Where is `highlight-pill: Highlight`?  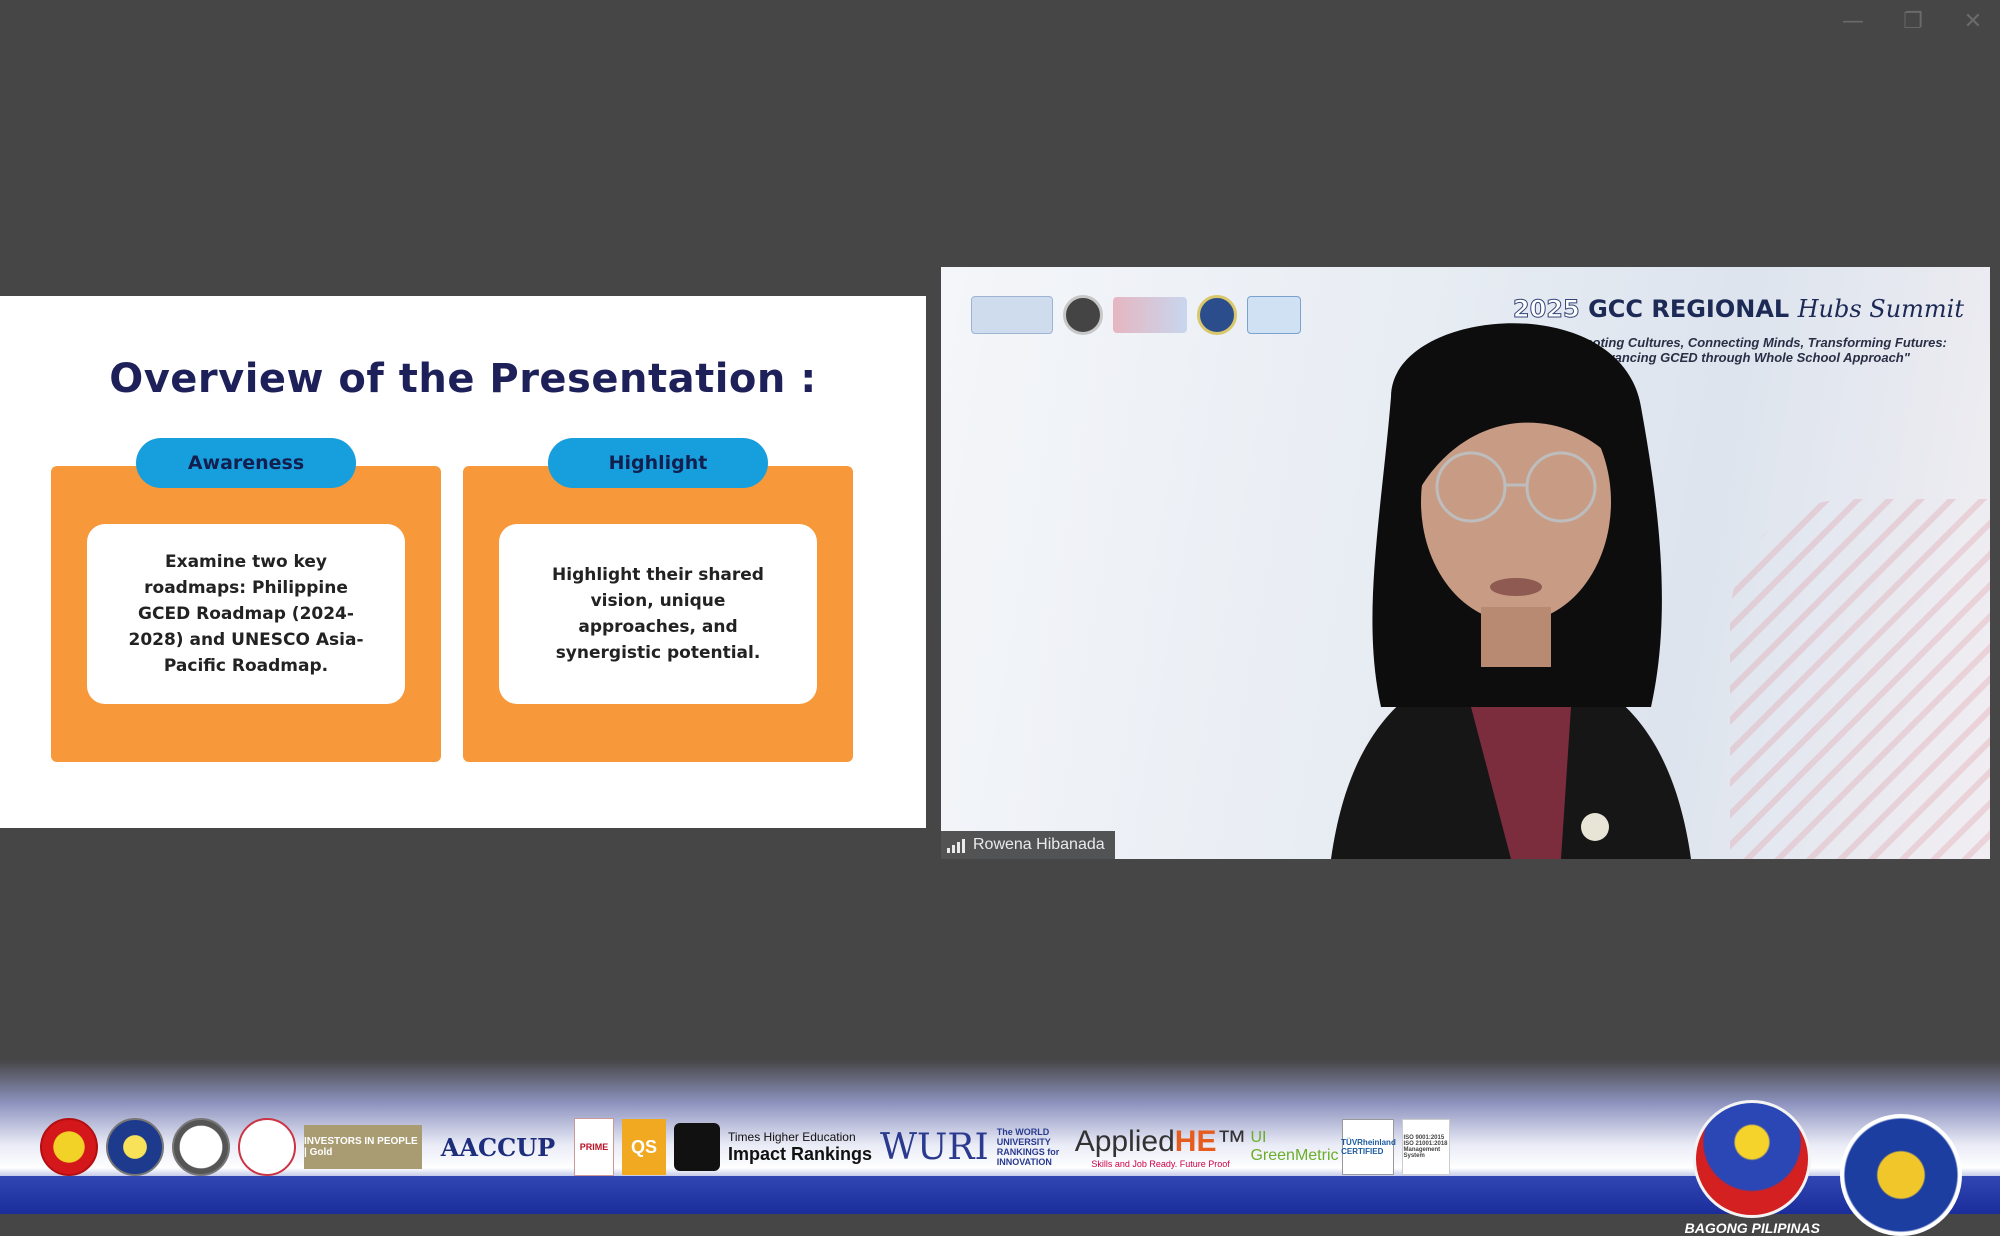
highlight-pill: Highlight is located at coordinates (658, 463).